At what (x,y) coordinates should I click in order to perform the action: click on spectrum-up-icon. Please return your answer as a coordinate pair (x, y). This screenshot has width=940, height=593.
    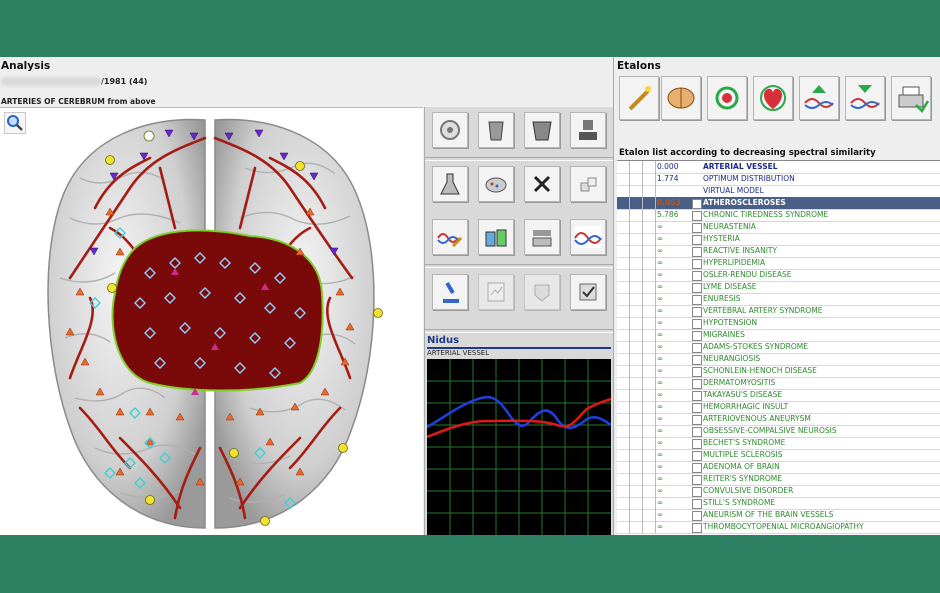
    Looking at the image, I should click on (819, 97).